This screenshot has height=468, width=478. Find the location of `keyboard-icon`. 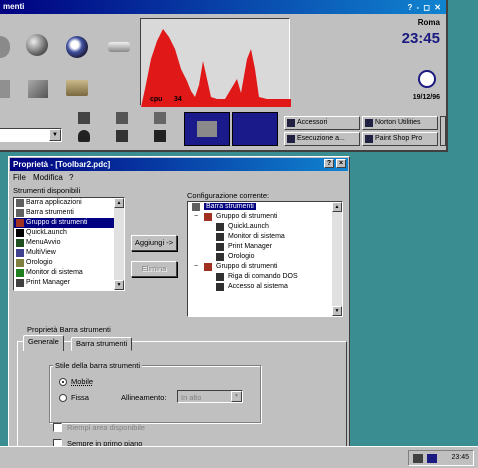

keyboard-icon is located at coordinates (122, 136).